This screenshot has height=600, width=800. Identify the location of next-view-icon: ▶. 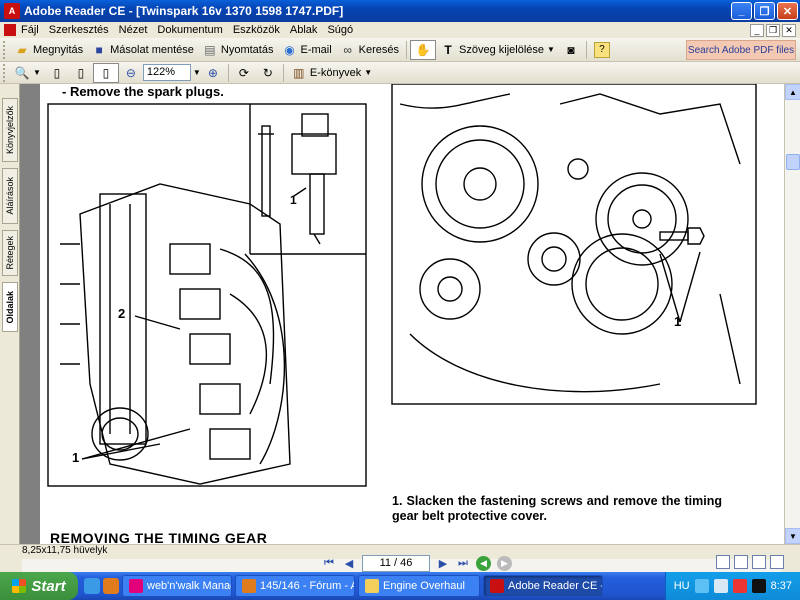
(504, 563).